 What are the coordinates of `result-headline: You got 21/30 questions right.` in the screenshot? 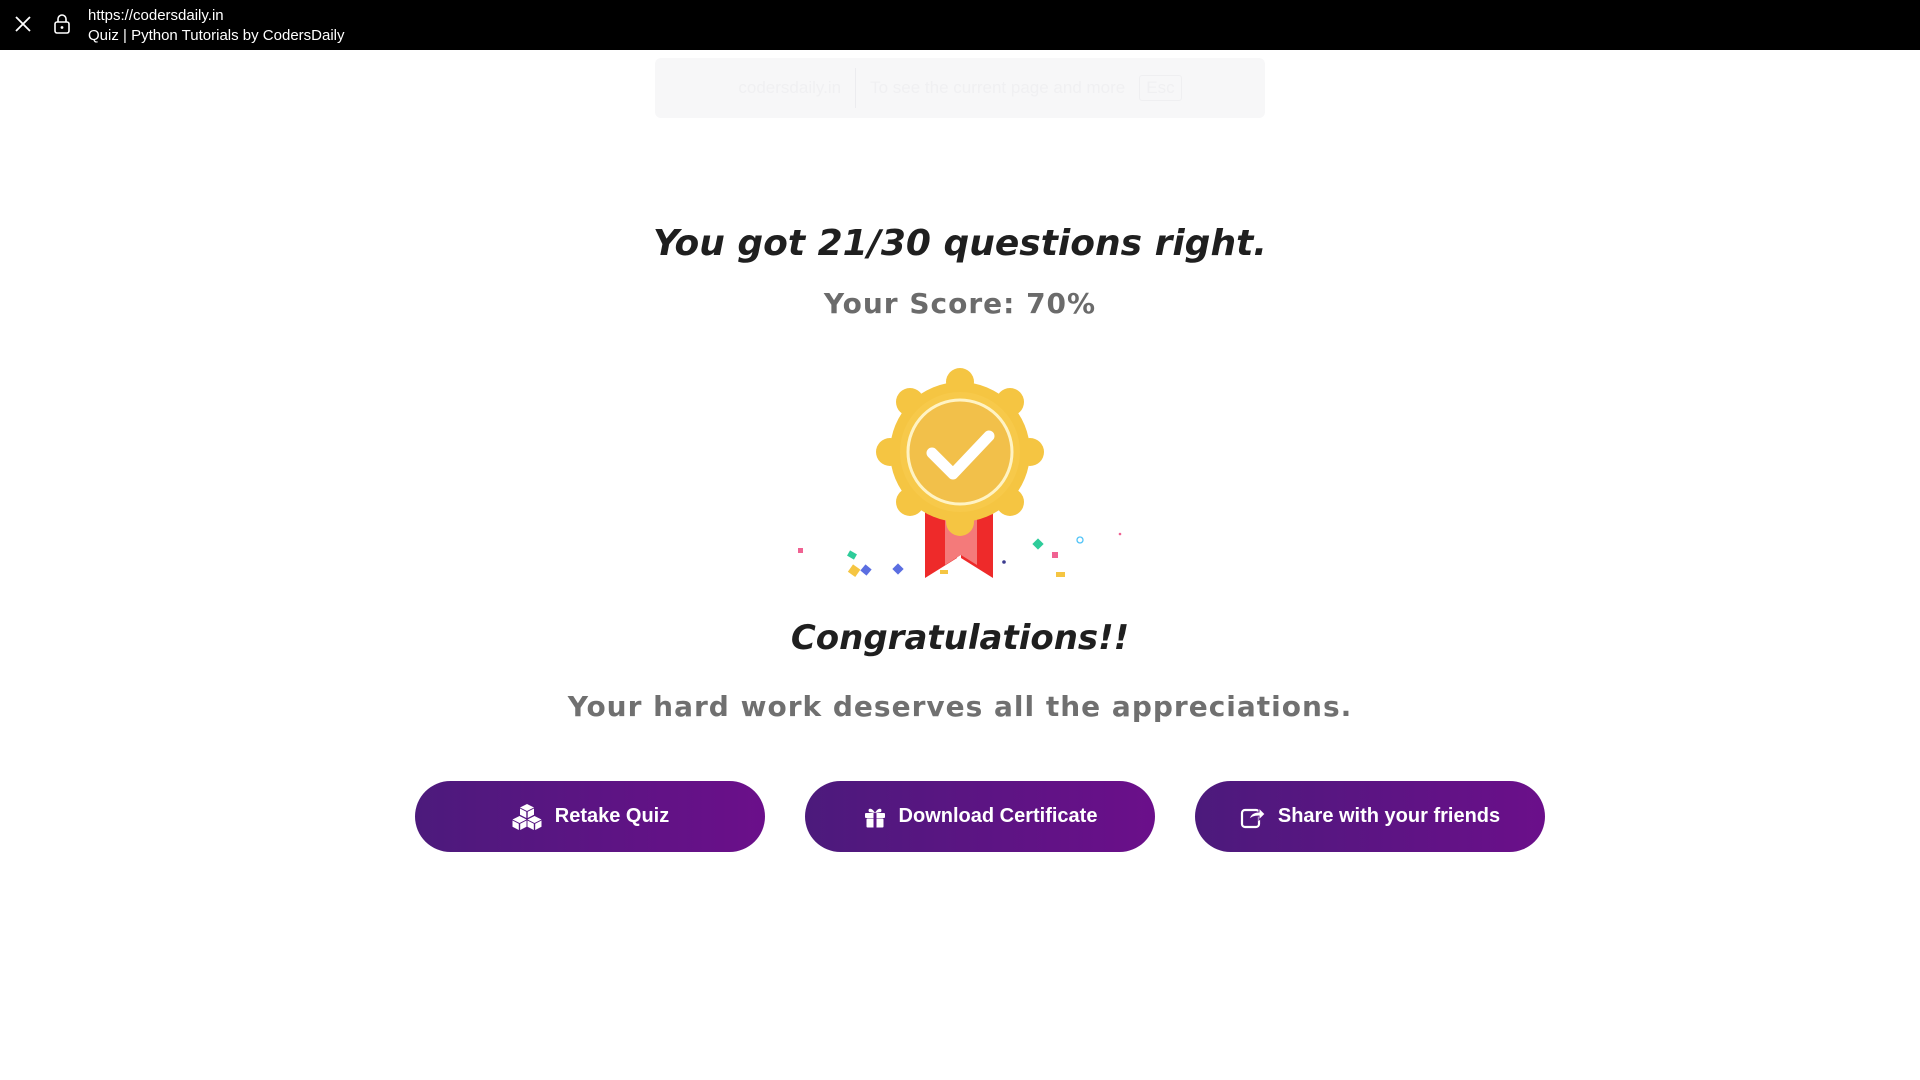 It's located at (960, 243).